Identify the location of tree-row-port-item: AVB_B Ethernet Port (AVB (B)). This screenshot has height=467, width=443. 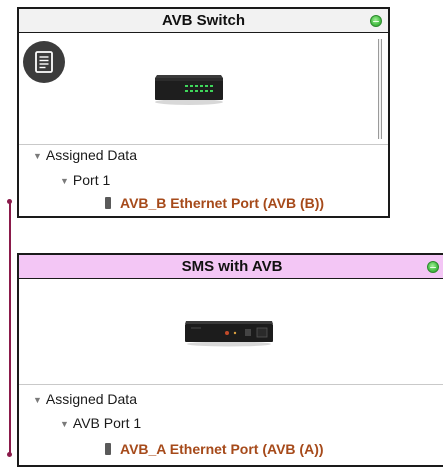
(214, 203).